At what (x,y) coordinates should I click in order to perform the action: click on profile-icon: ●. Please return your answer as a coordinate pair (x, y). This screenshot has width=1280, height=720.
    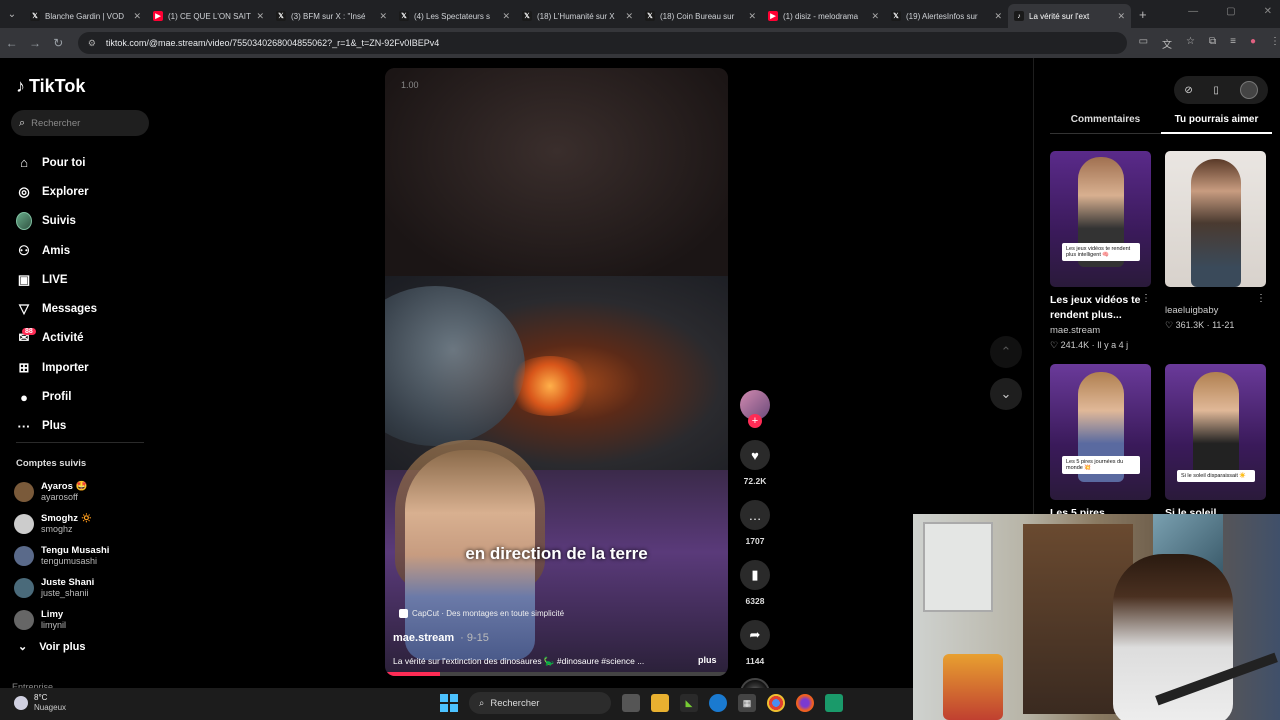
    Looking at the image, I should click on (1253, 43).